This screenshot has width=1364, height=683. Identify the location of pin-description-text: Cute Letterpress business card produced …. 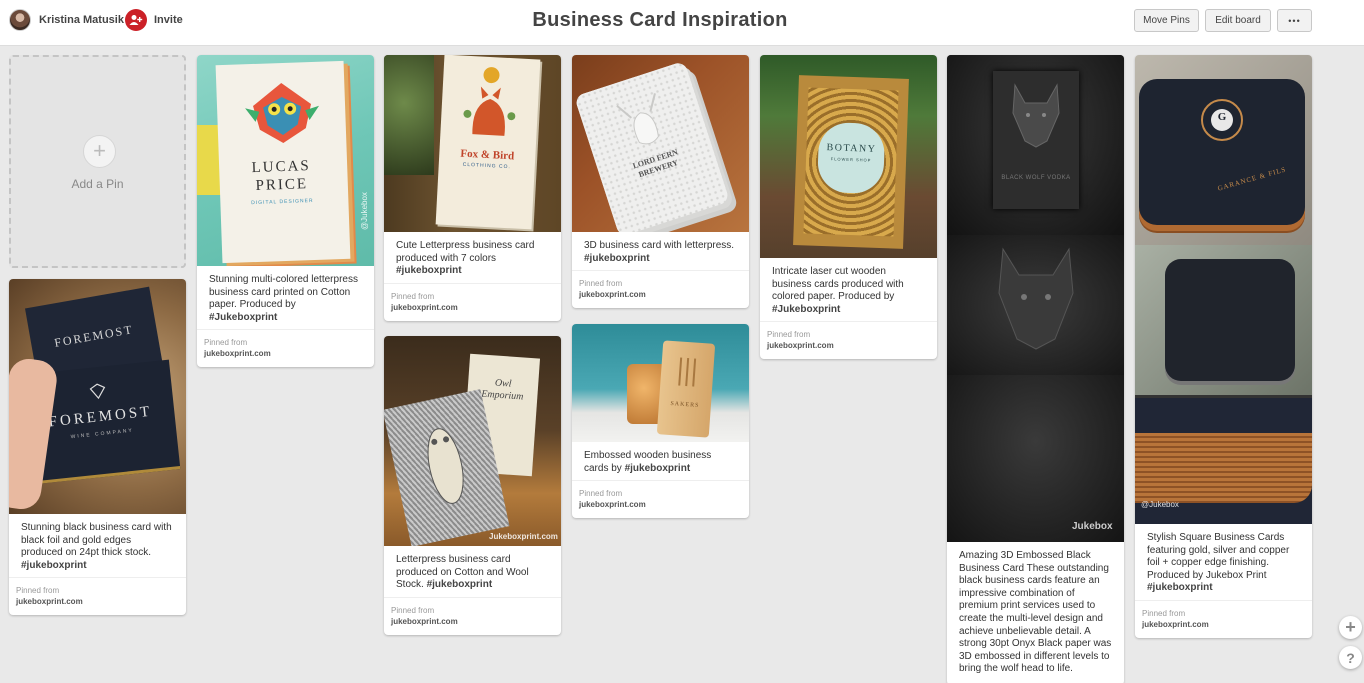
(465, 252).